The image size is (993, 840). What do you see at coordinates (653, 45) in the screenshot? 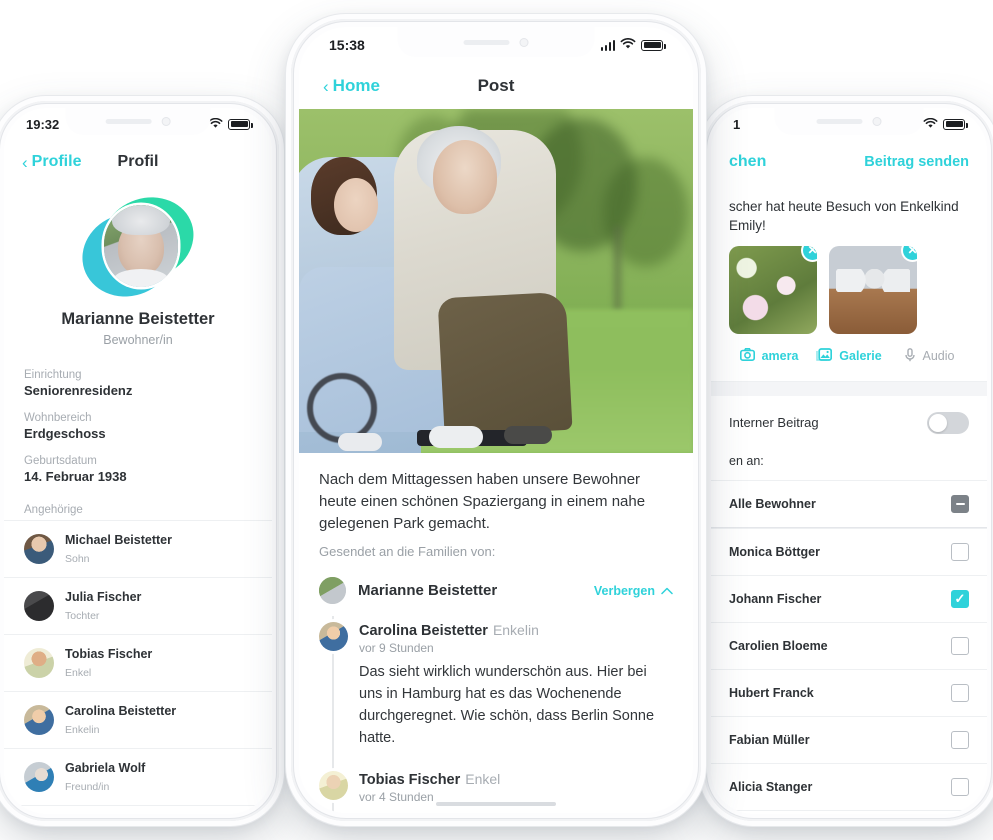
I see `battery-icon` at bounding box center [653, 45].